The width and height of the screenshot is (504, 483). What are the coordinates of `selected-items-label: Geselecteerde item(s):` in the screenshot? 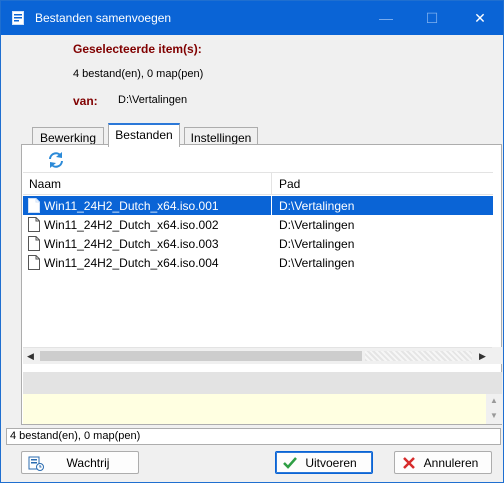 It's located at (137, 49).